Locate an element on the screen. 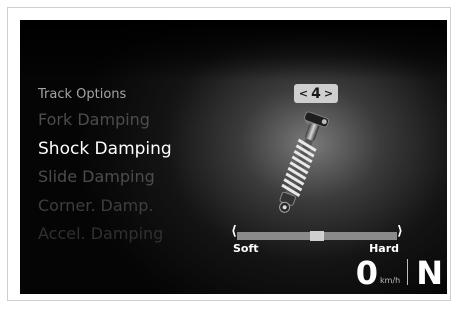 This screenshot has height=309, width=458. menu-header: Track Options is located at coordinates (82, 94).